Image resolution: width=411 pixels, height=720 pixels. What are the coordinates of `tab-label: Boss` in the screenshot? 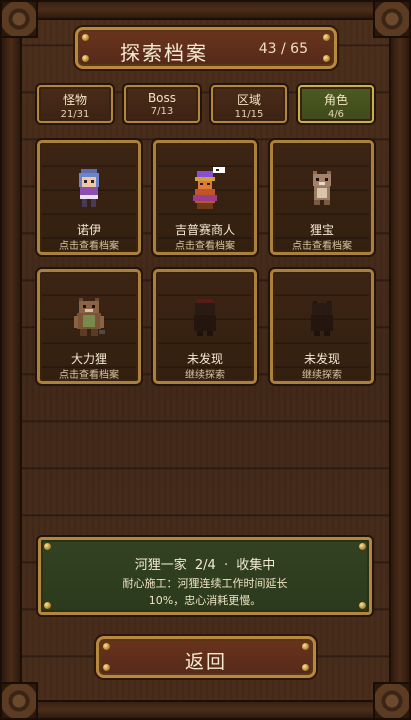 It's located at (162, 98).